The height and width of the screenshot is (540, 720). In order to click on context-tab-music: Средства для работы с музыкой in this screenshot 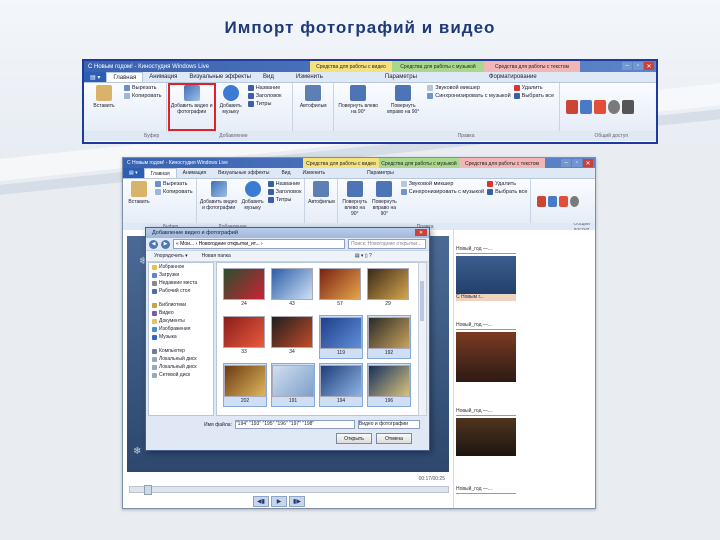, I will do `click(438, 66)`.